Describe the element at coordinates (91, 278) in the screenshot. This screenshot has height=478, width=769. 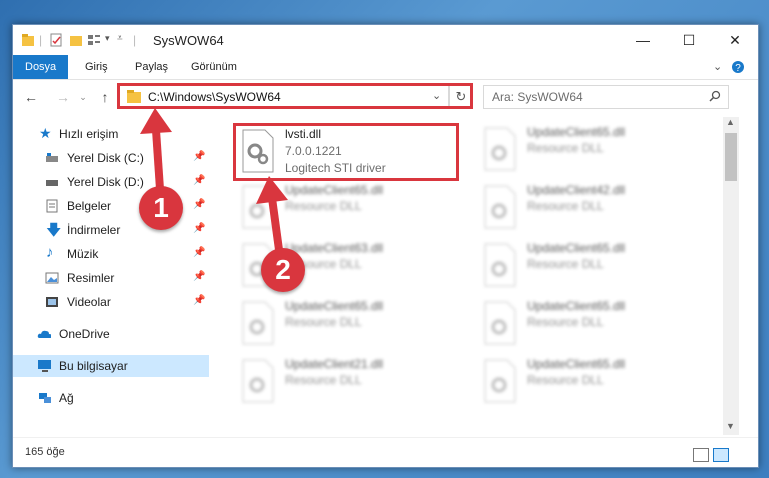
I see `sidebar-item-label: Resimler` at that location.